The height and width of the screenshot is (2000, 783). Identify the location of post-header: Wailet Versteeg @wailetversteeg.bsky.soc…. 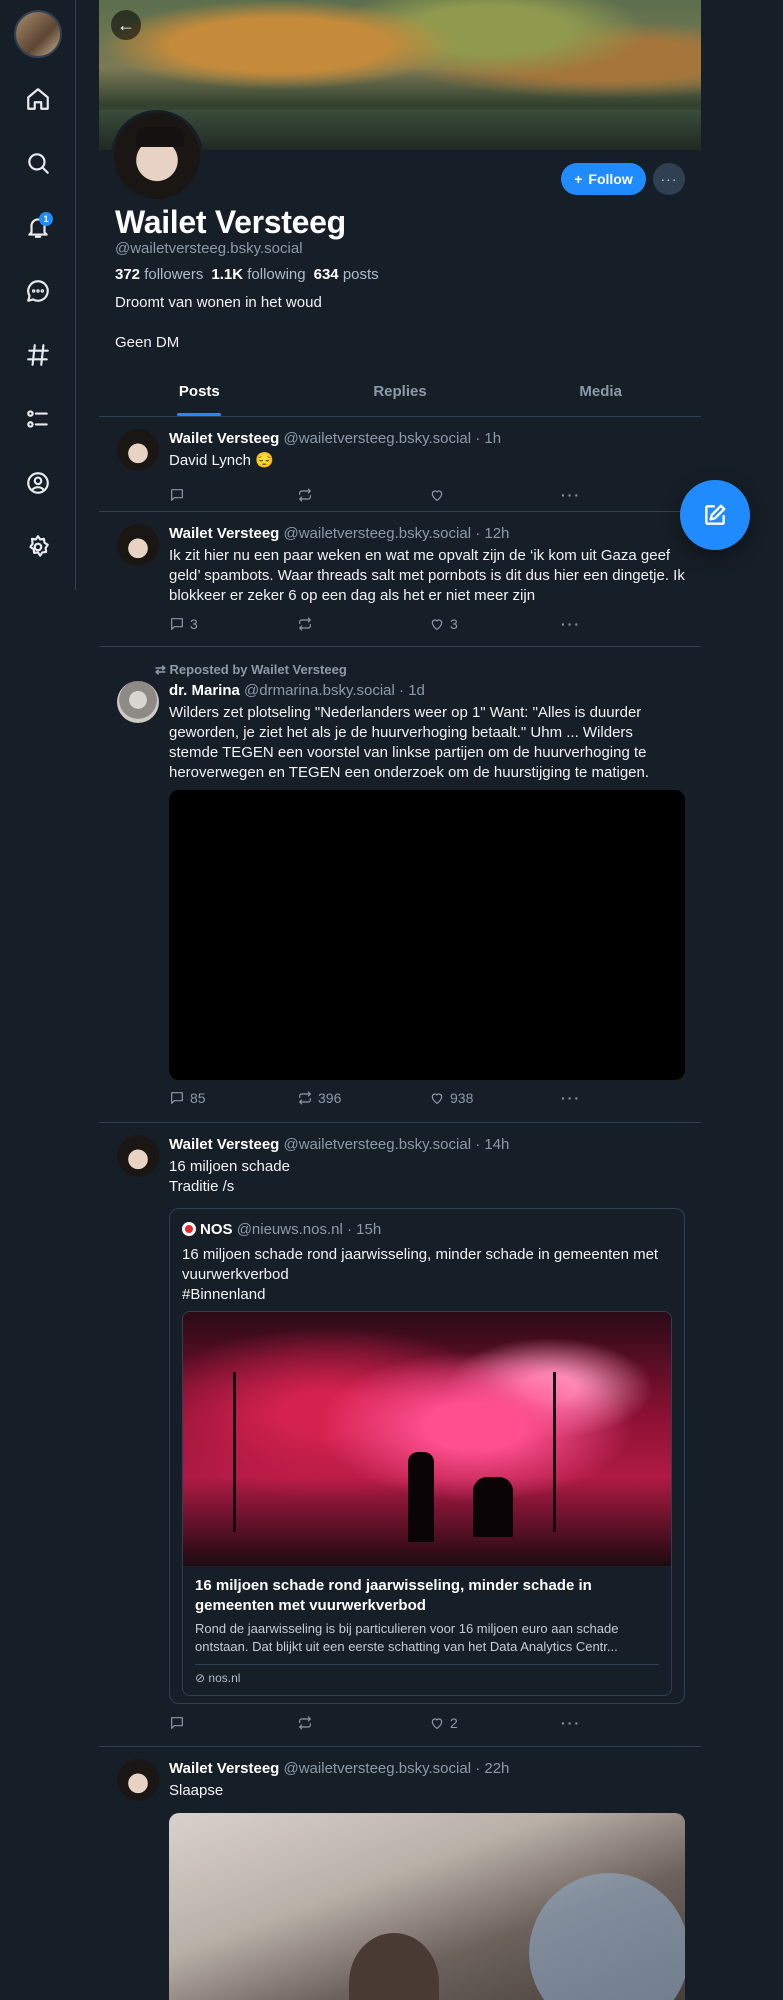
(339, 1144).